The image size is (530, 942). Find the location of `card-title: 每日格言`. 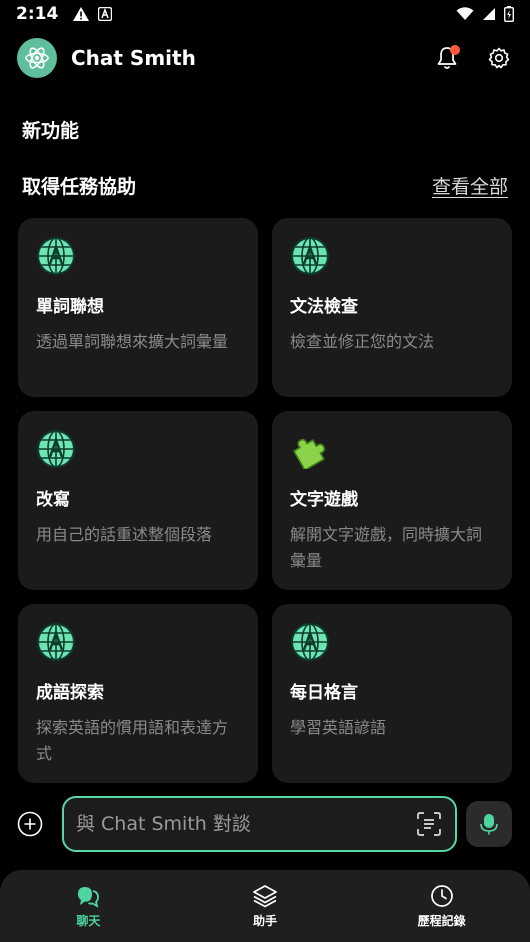

card-title: 每日格言 is located at coordinates (324, 693).